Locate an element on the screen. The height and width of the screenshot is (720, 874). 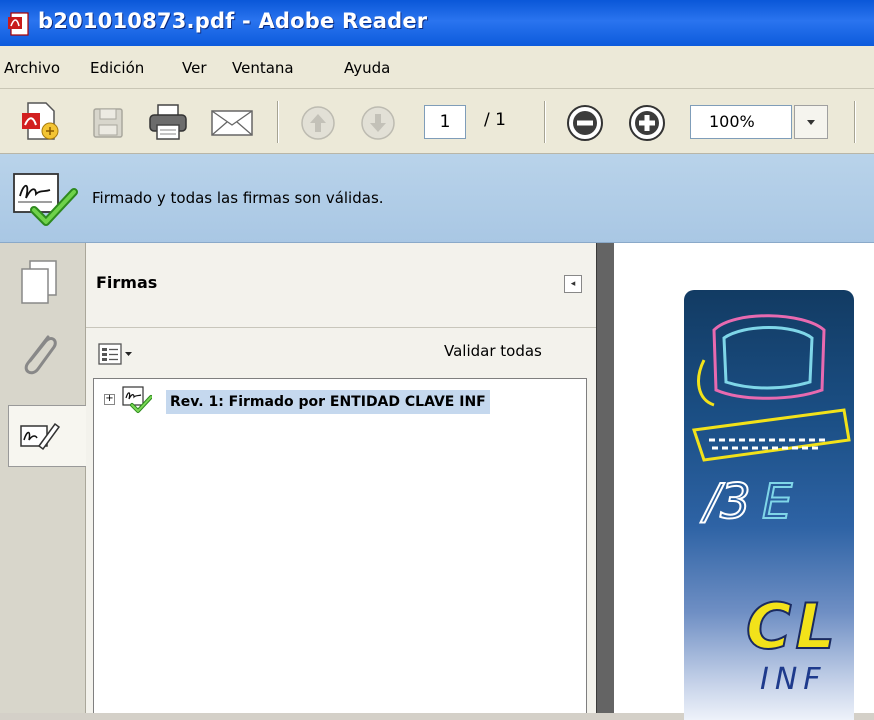
attachments-tab is located at coordinates (40, 354).